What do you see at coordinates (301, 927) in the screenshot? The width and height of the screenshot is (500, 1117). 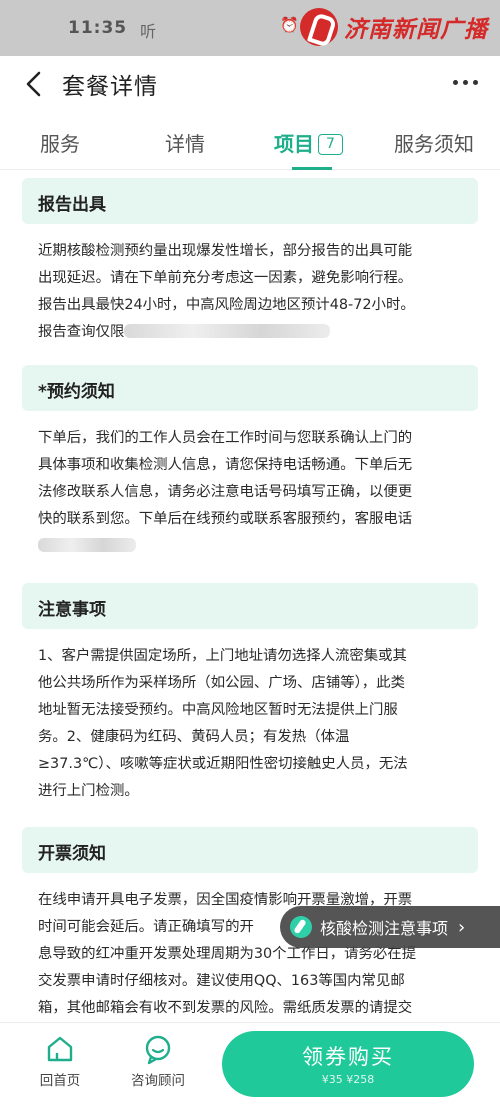 I see `test-swab-icon` at bounding box center [301, 927].